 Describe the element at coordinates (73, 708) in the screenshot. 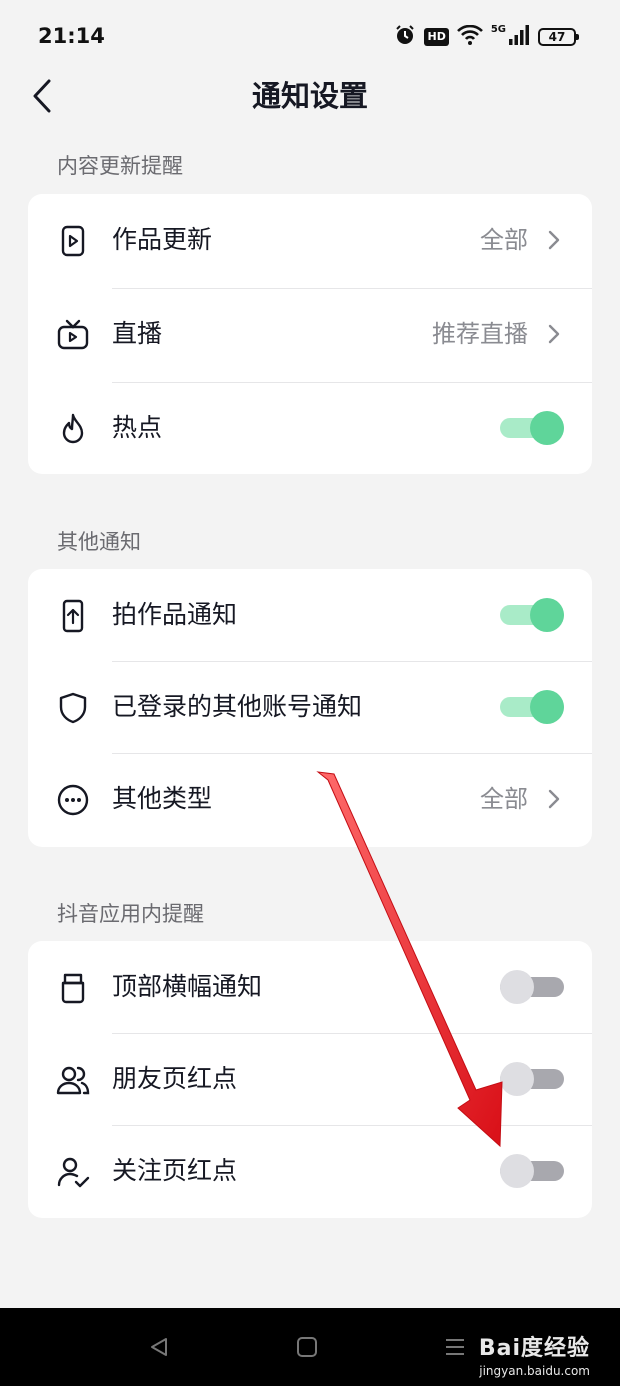

I see `shield-icon` at that location.